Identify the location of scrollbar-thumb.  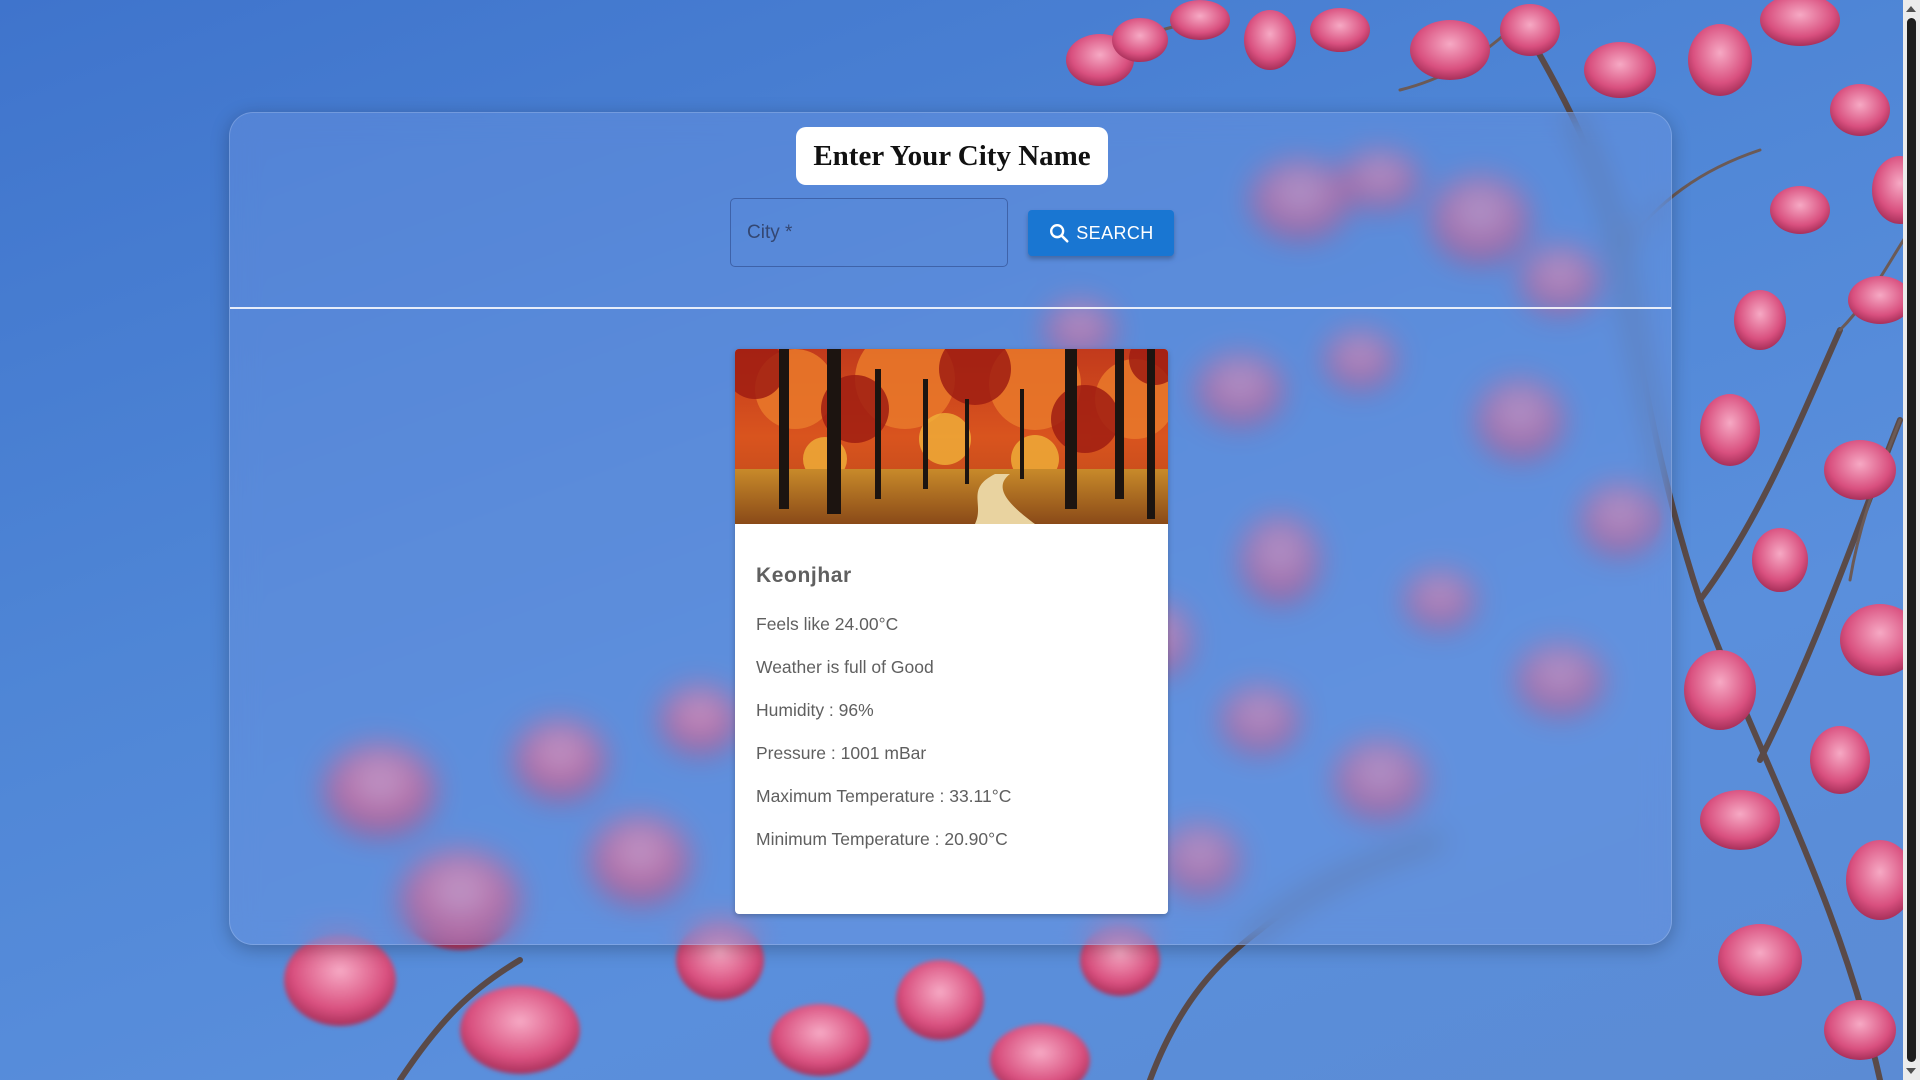
(1911, 540).